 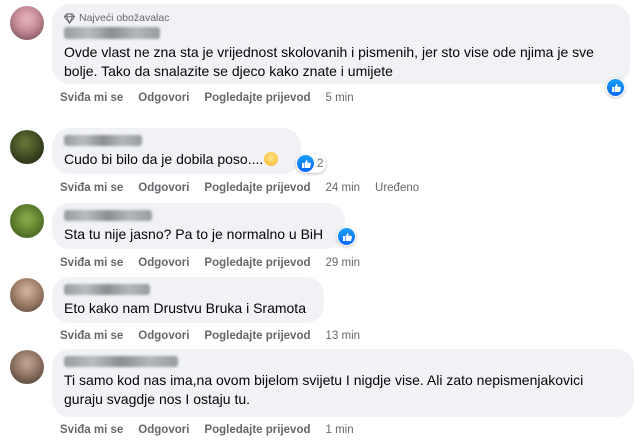 I want to click on comment-bubble: Eto kako nam Drustvu Bruka i Sramota, so click(x=188, y=300).